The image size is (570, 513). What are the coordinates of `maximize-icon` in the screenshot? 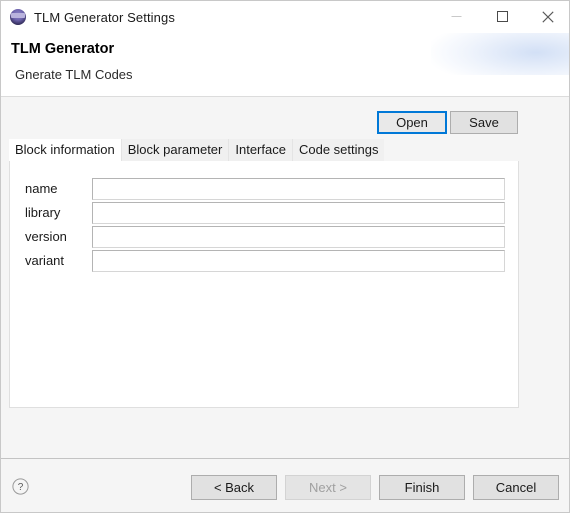 It's located at (502, 16).